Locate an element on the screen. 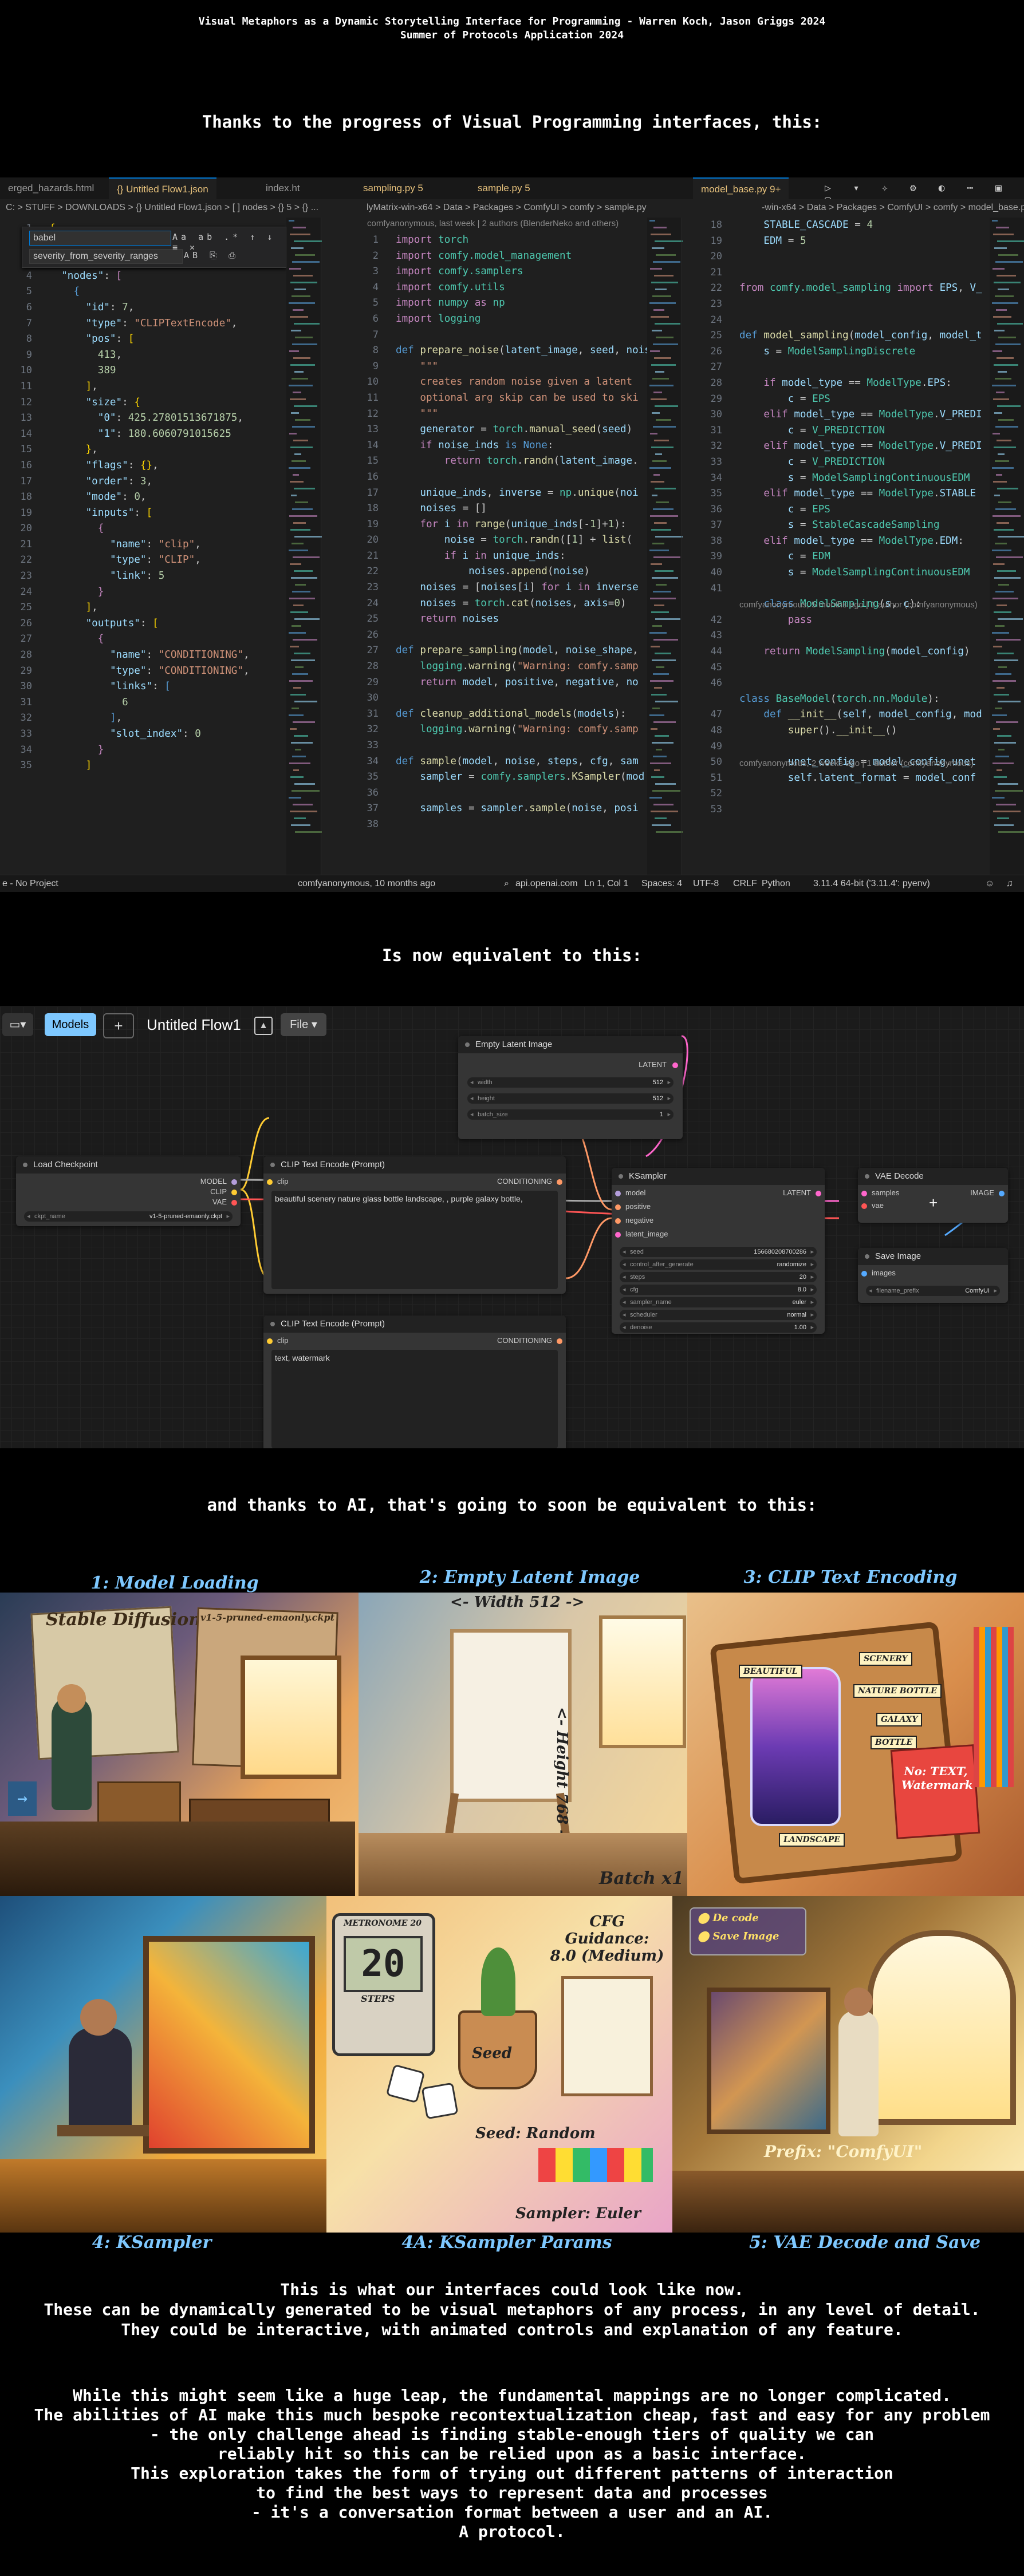 The width and height of the screenshot is (1024, 2576). input-images-dot is located at coordinates (864, 1274).